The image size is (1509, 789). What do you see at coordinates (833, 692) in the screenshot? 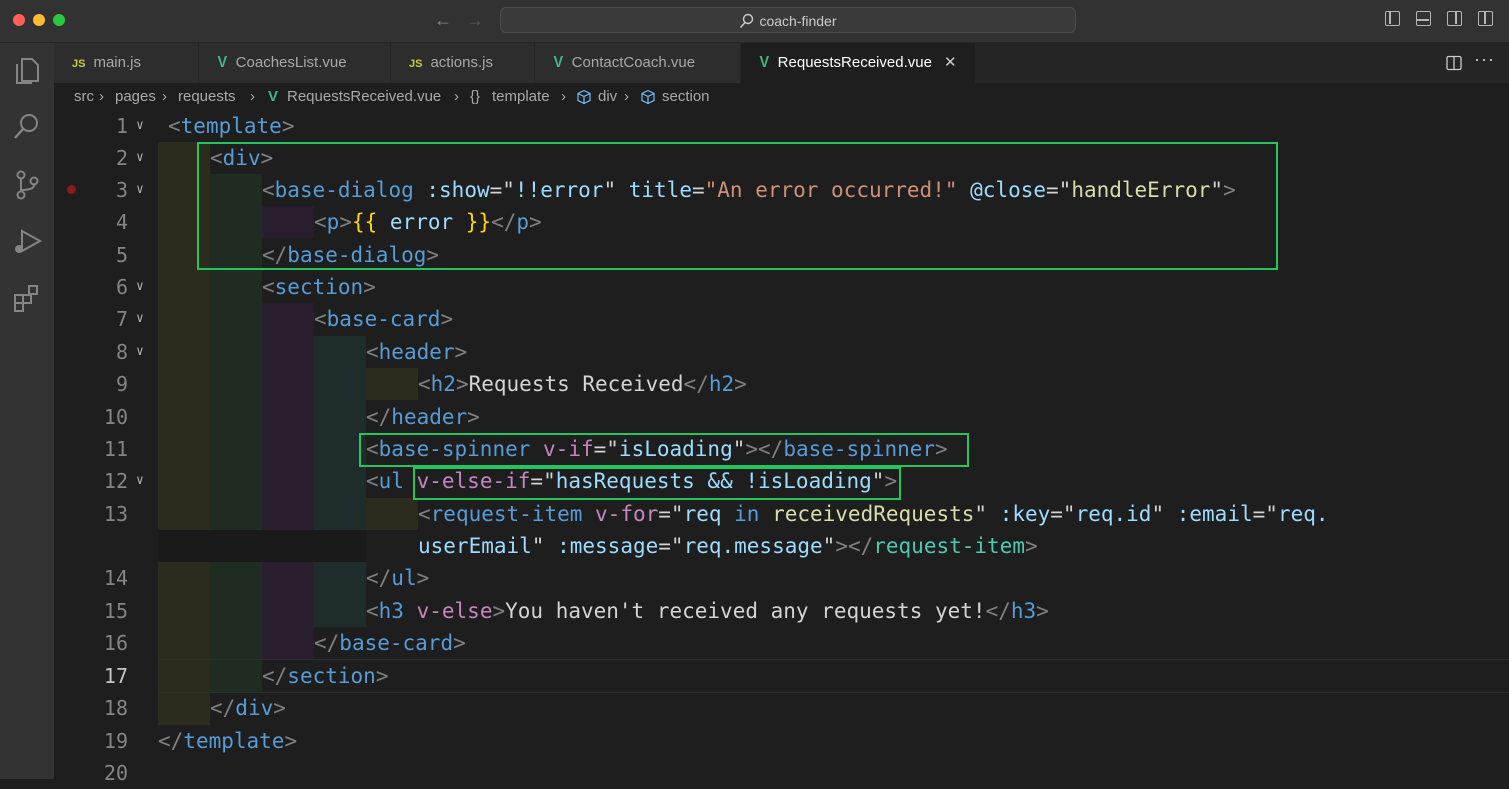
I see `current-line-border` at bounding box center [833, 692].